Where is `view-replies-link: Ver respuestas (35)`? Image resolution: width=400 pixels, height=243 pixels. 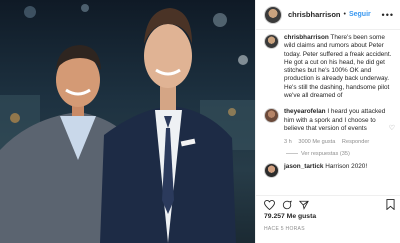 view-replies-link: Ver respuestas (35) is located at coordinates (340, 154).